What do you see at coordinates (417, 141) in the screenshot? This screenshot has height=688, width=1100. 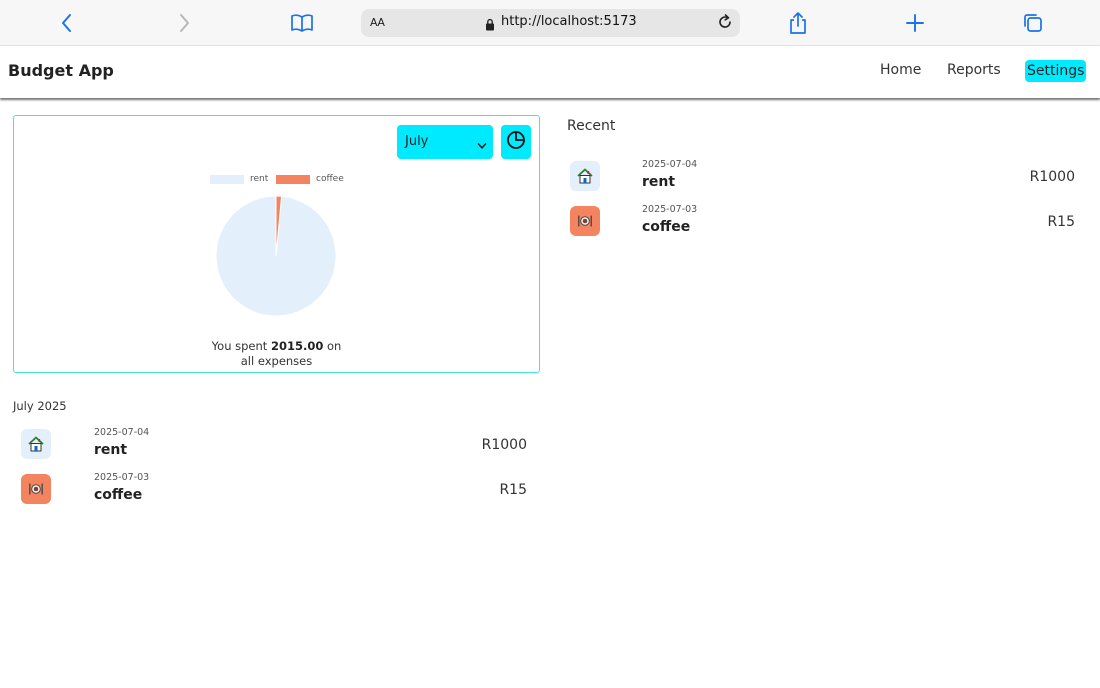 I see `month-select-value: July` at bounding box center [417, 141].